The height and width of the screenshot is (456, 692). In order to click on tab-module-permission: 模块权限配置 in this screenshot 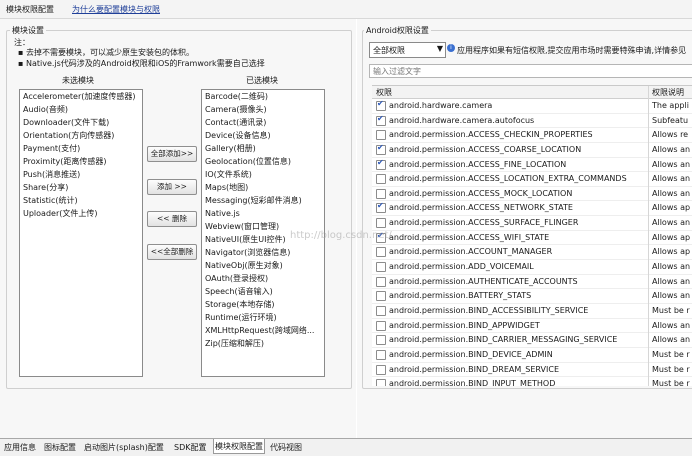, I will do `click(30, 9)`.